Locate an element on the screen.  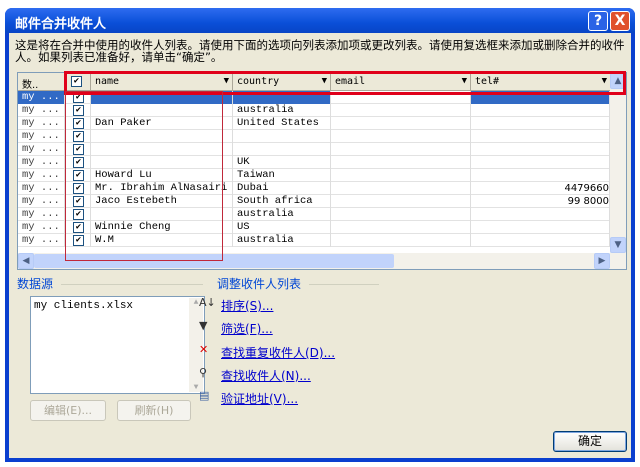
cell-country: United States is located at coordinates (282, 123).